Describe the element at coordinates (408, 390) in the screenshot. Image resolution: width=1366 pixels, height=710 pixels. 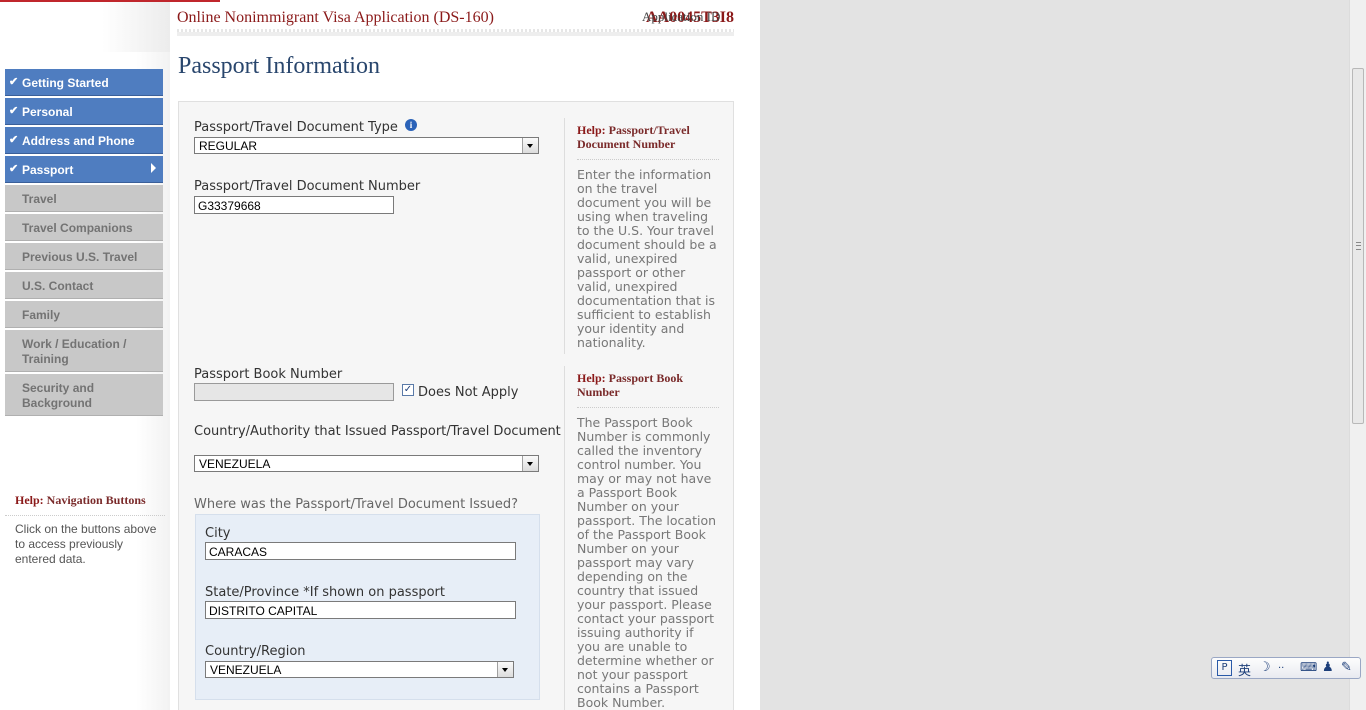
I see `does-not-apply-checkbox: ✓` at that location.